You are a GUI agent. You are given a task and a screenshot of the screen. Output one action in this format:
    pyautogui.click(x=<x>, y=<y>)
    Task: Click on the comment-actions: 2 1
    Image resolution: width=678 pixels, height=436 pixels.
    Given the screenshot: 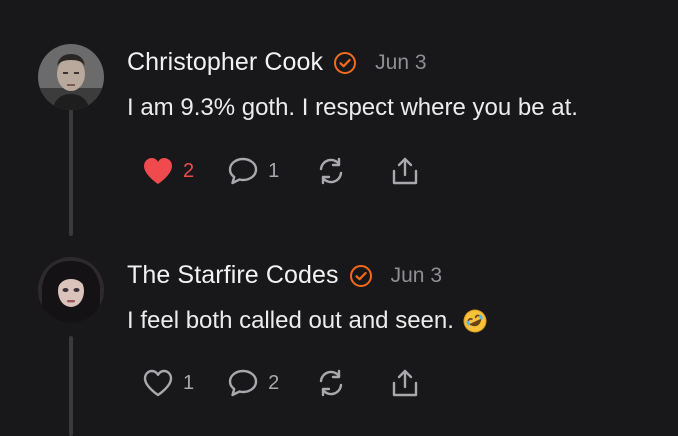 What is the action you would take?
    pyautogui.click(x=281, y=171)
    